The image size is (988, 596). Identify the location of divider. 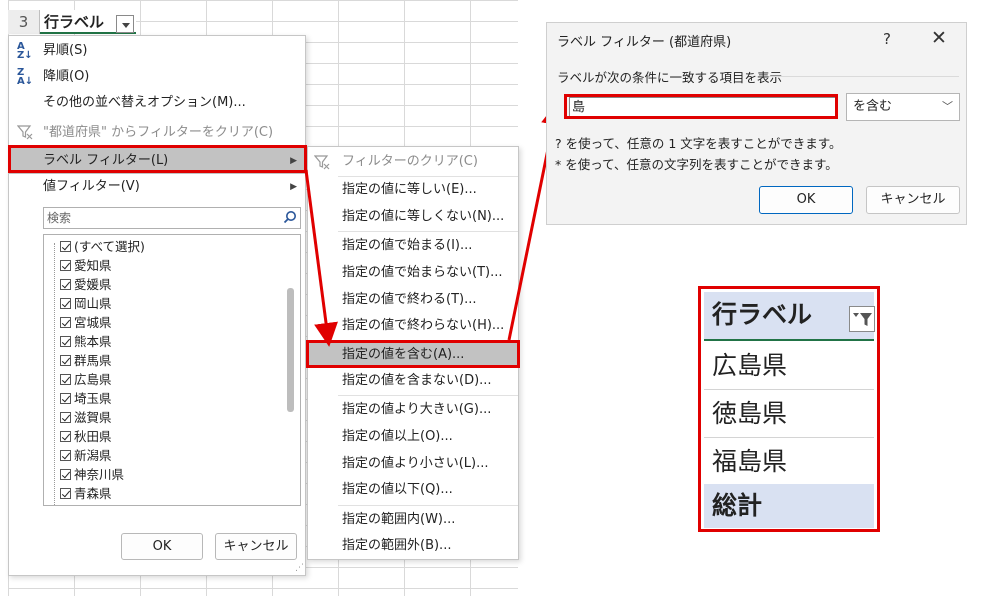
(864, 76).